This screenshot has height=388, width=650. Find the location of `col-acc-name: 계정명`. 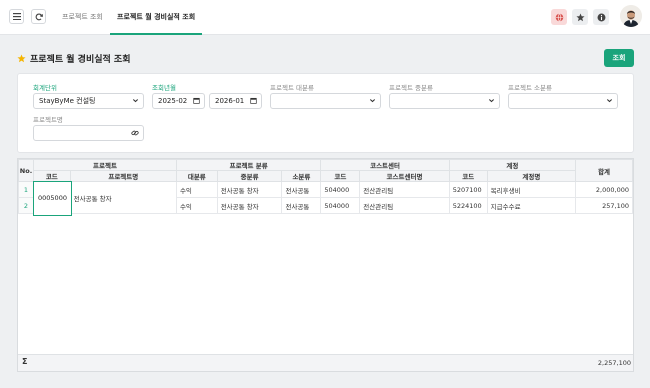

col-acc-name: 계정명 is located at coordinates (531, 176).